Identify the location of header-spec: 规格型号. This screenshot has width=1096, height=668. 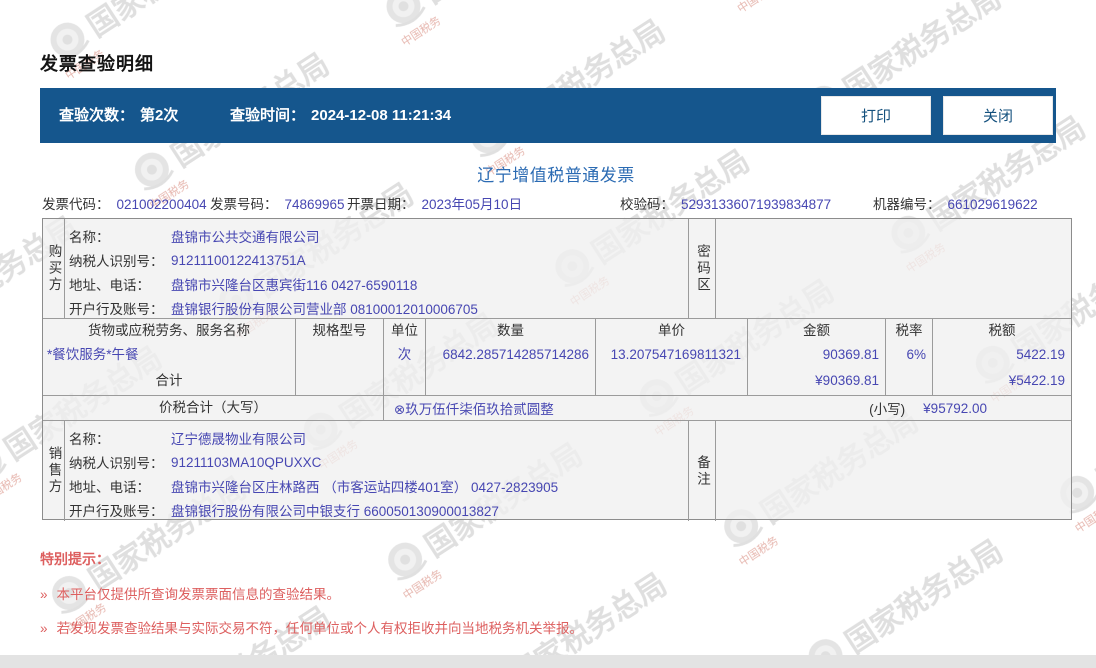
(339, 330).